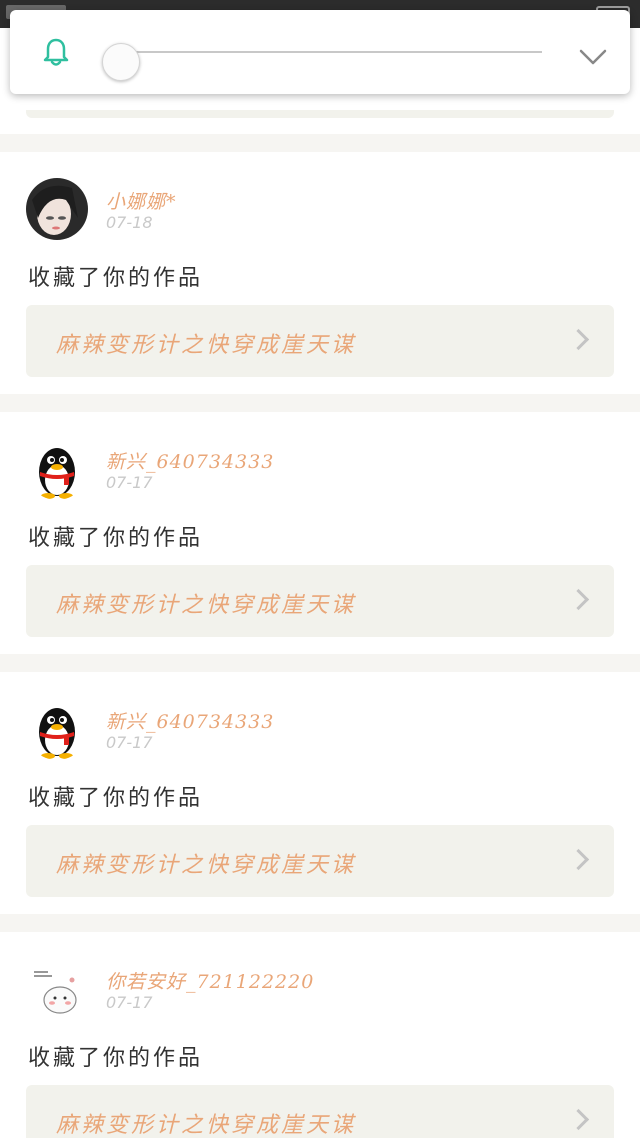  What do you see at coordinates (210, 980) in the screenshot?
I see `username: 你若安好_721122220` at bounding box center [210, 980].